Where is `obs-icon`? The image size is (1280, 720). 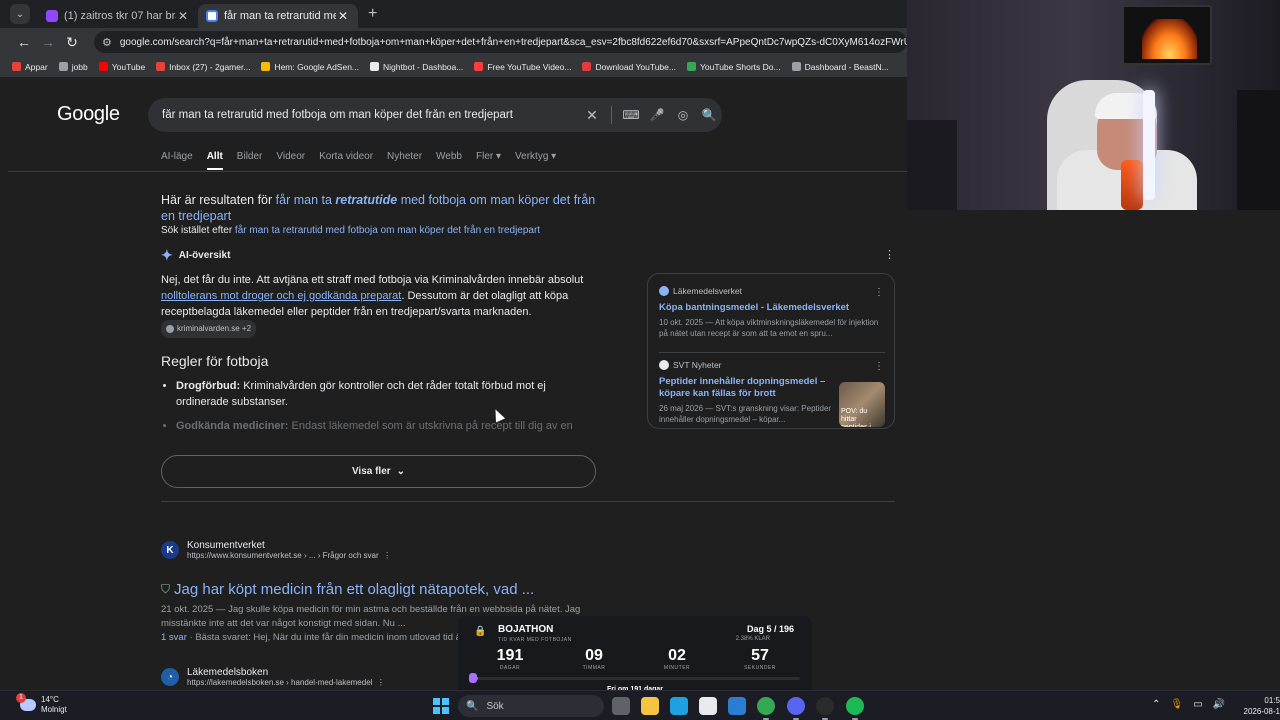
obs-icon is located at coordinates (825, 708).